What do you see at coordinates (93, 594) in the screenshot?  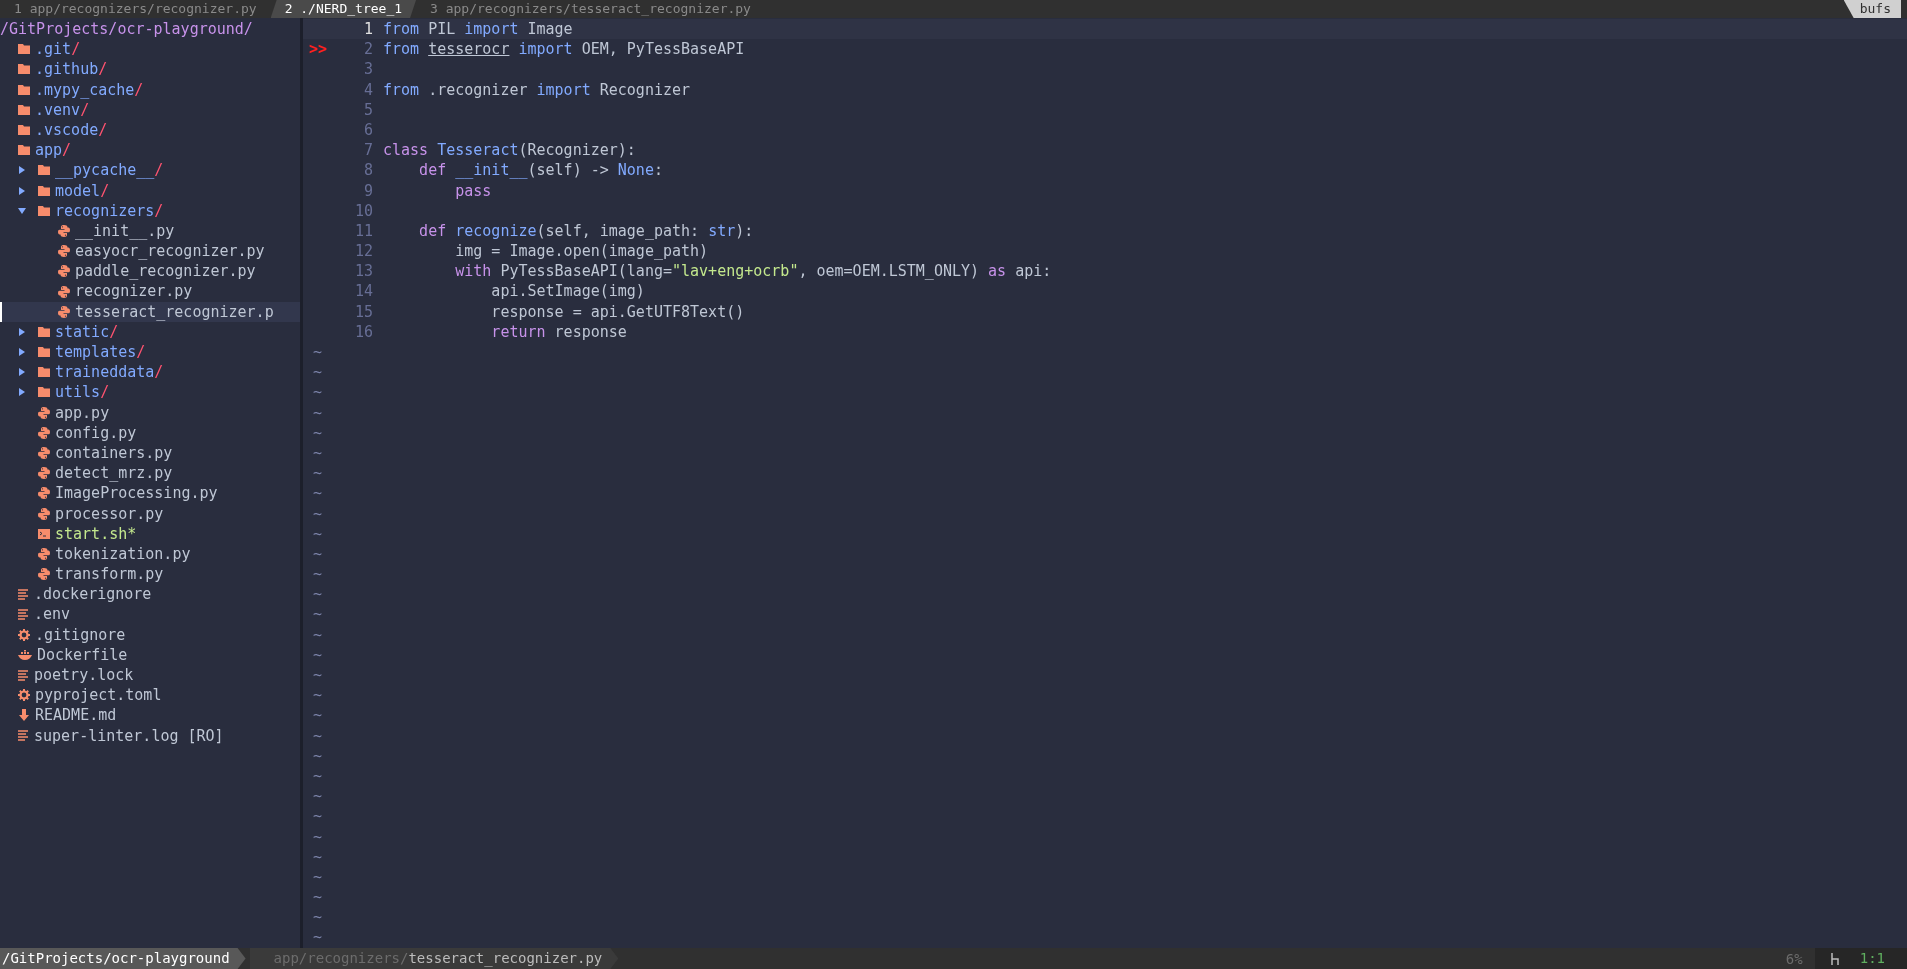 I see `file-item: .dockerignore` at bounding box center [93, 594].